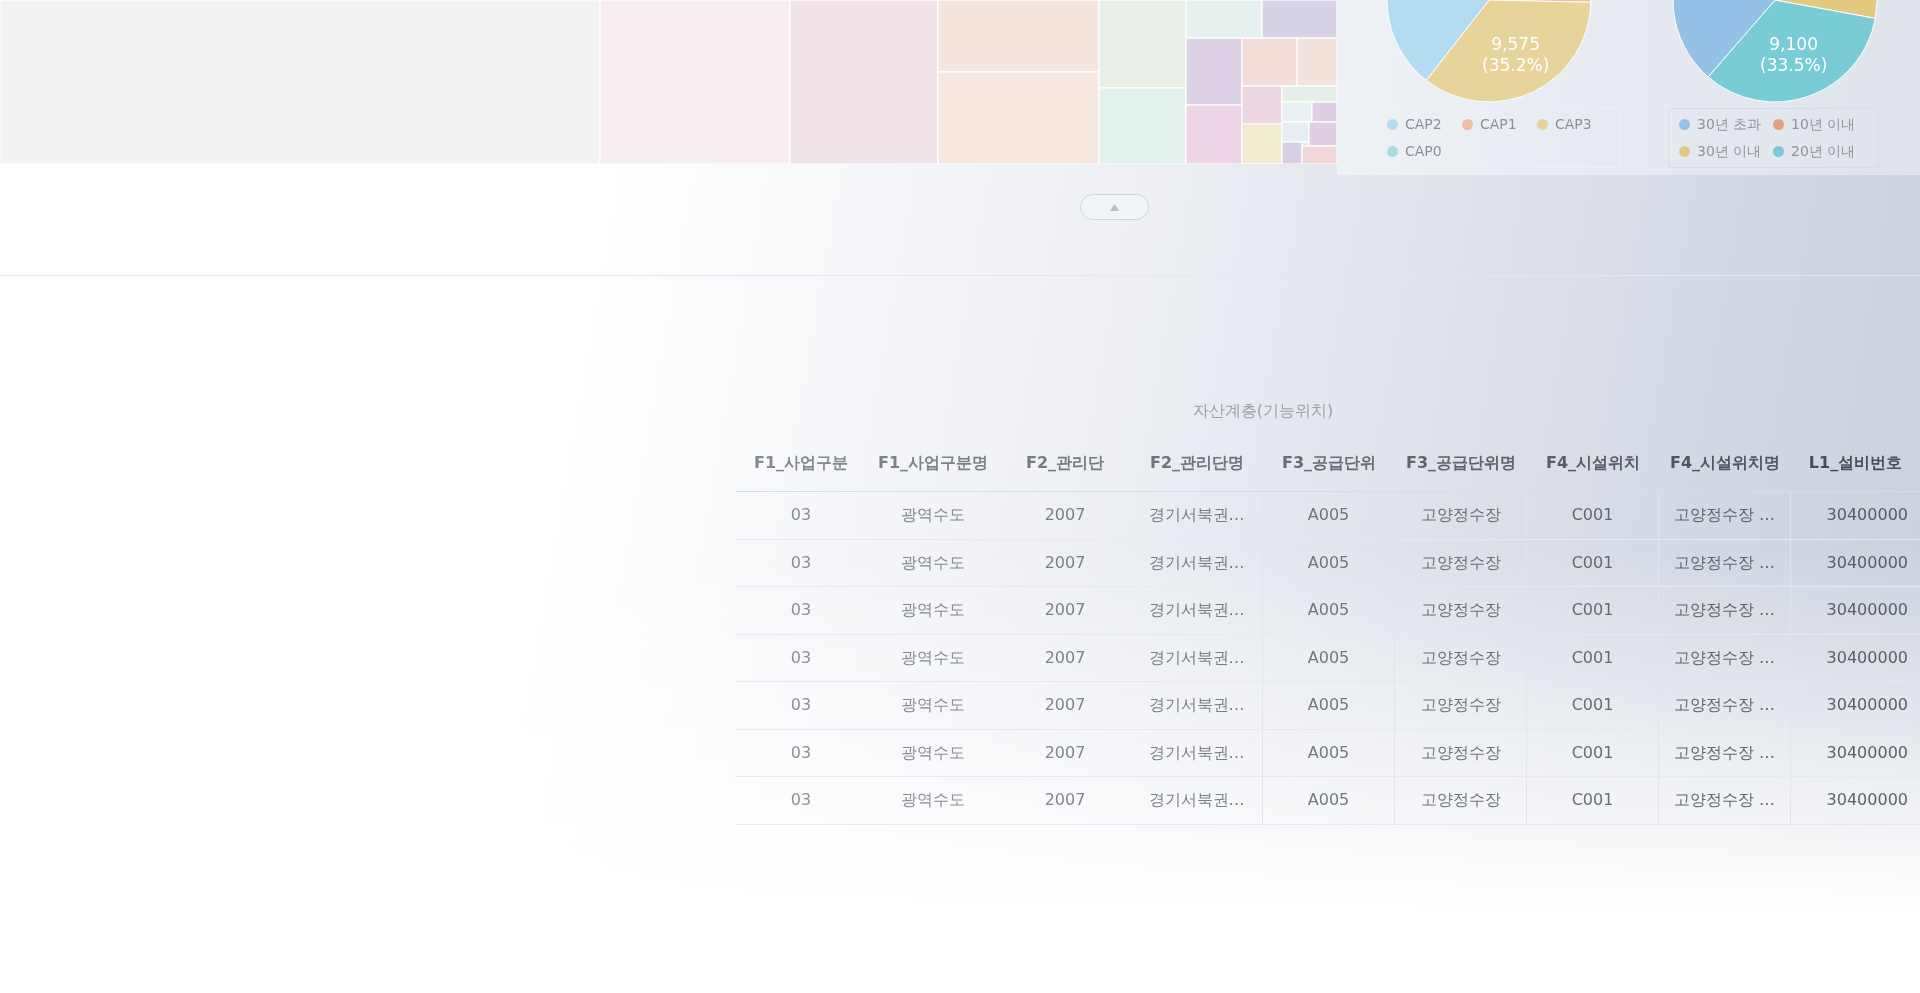  I want to click on legend-label: CAP2, so click(1423, 124).